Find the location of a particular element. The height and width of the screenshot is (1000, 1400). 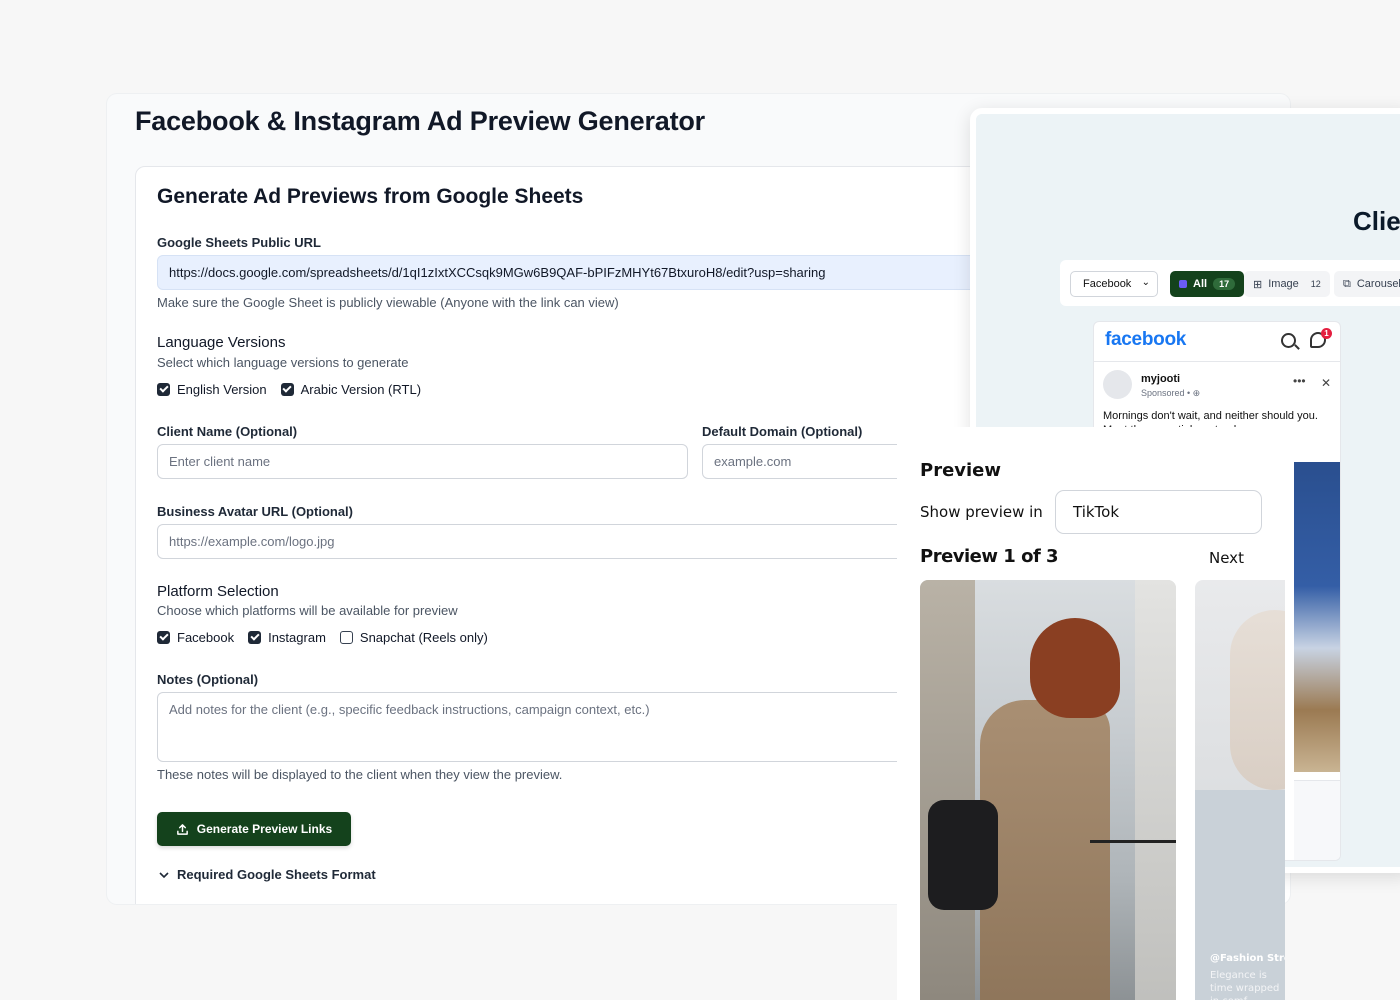

filter-chip-all: All 17 is located at coordinates (1207, 284).